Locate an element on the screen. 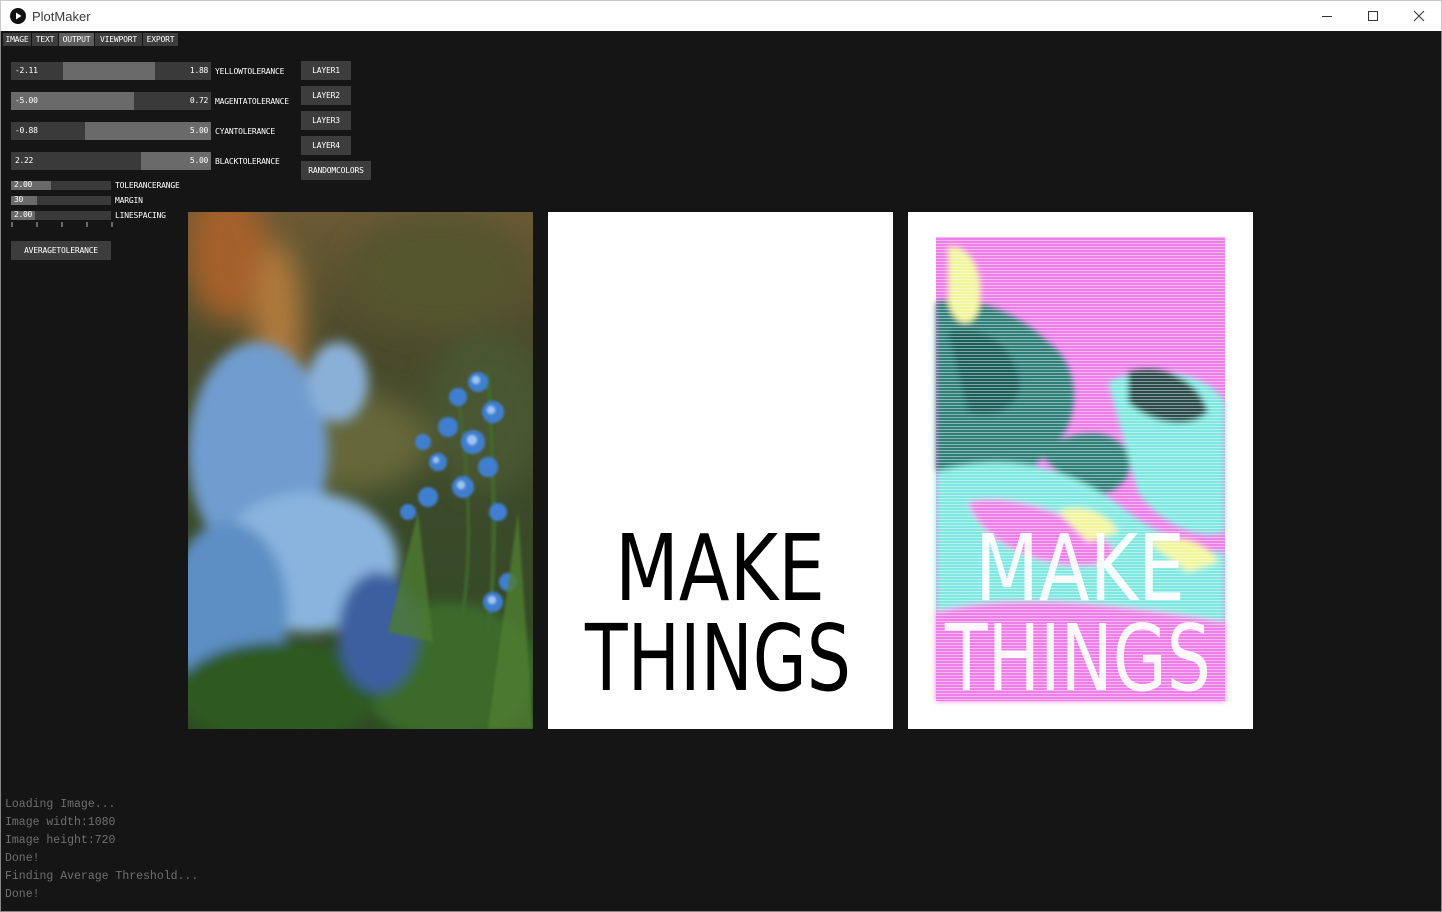  minimize-icon is located at coordinates (1327, 16).